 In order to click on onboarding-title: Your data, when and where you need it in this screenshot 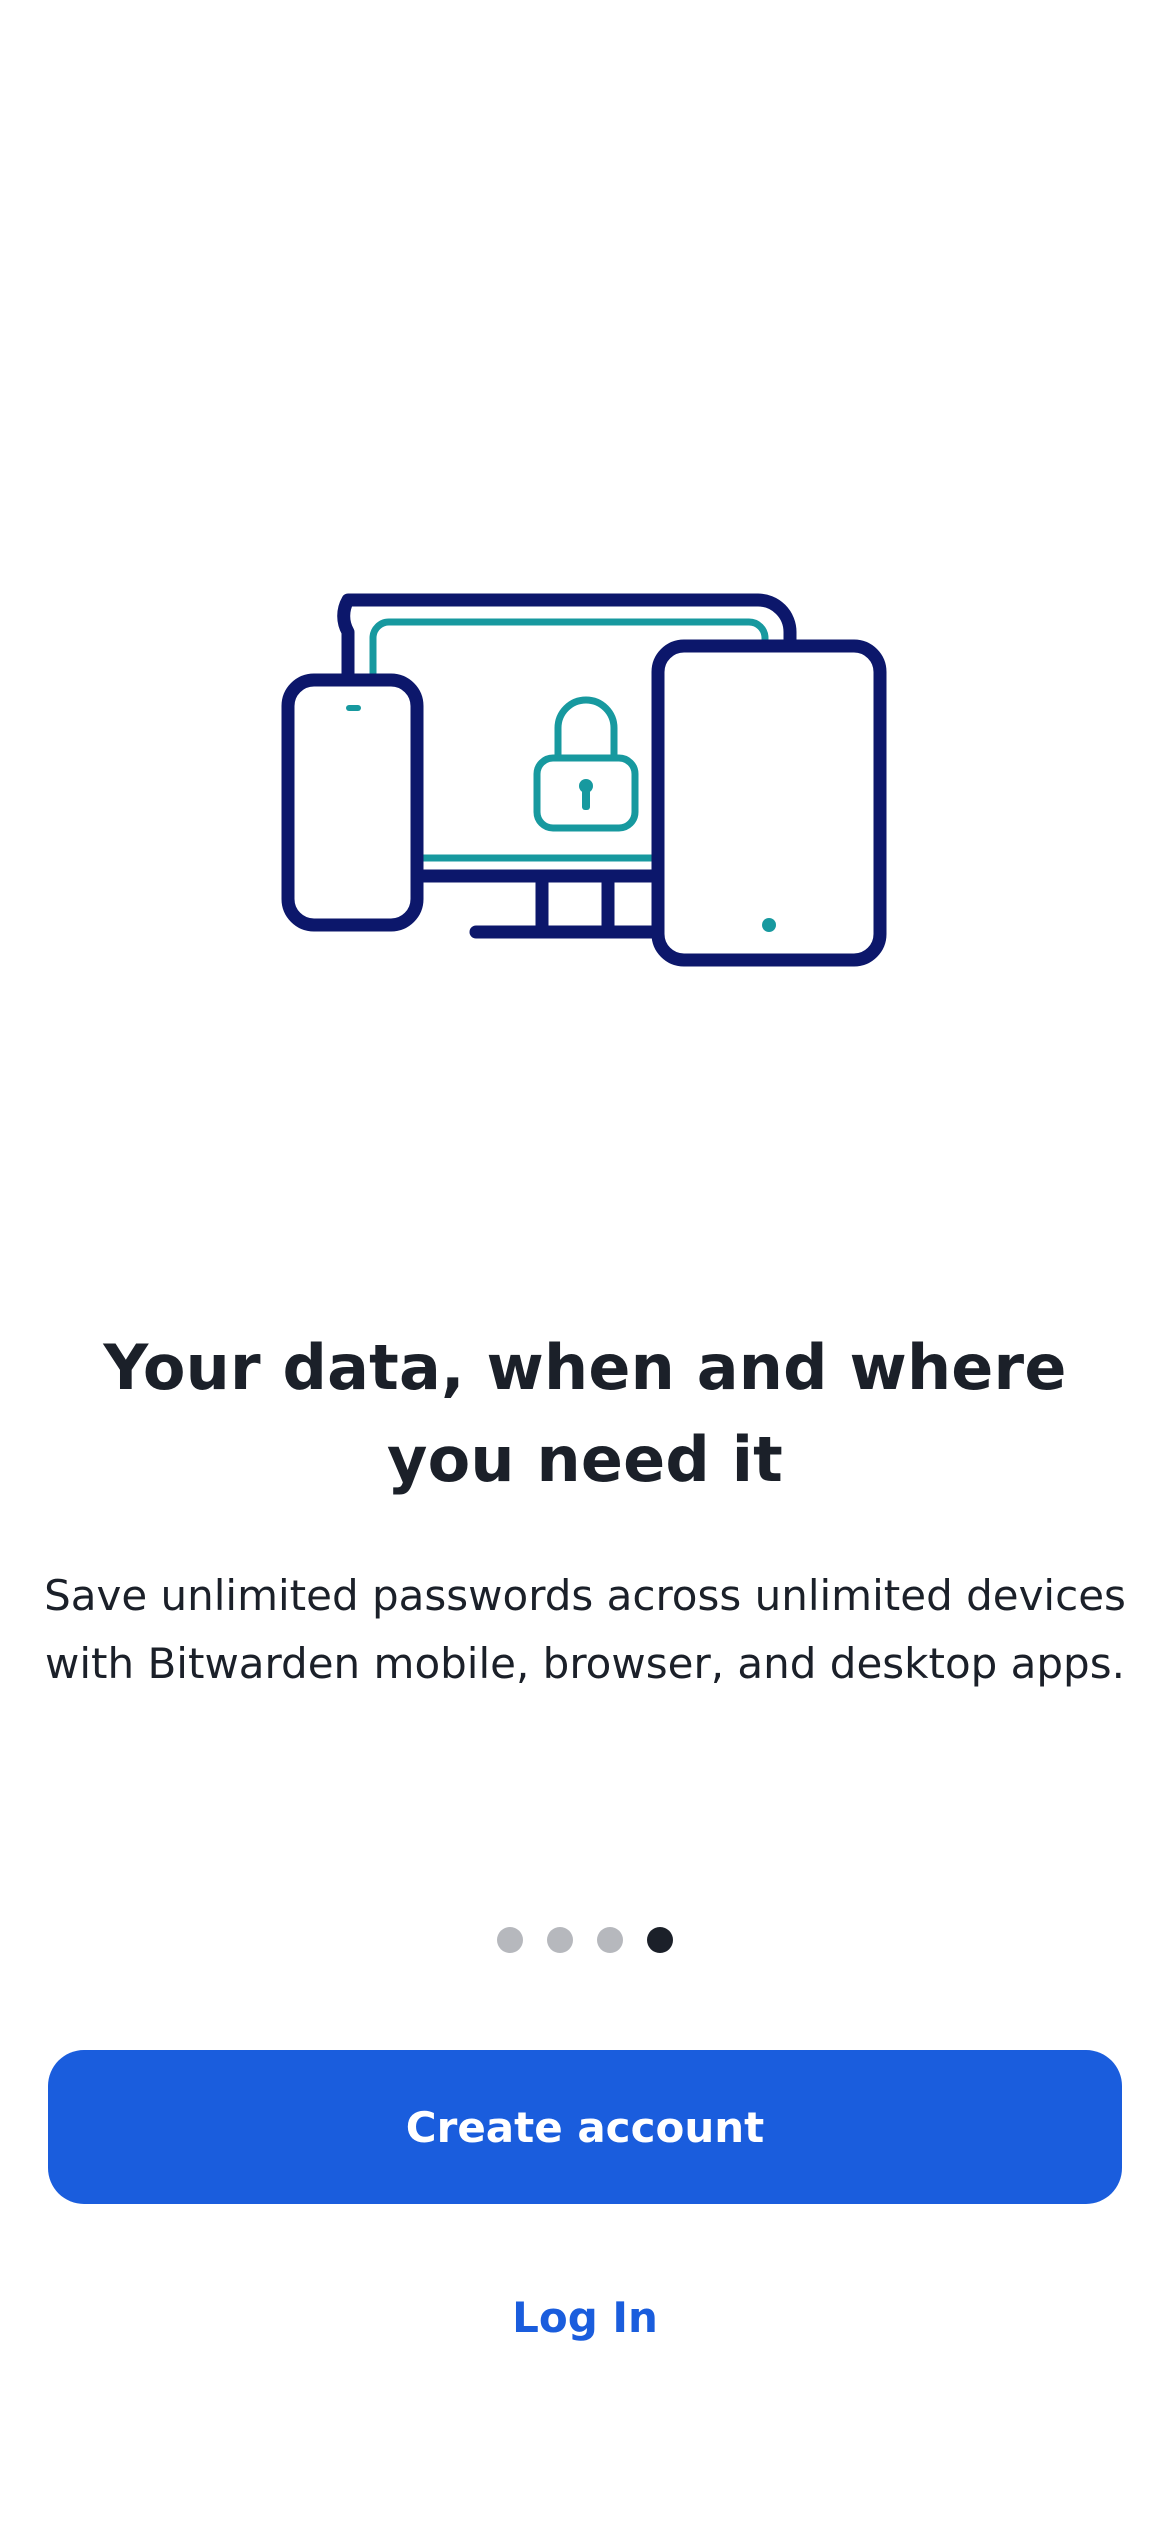, I will do `click(585, 1413)`.